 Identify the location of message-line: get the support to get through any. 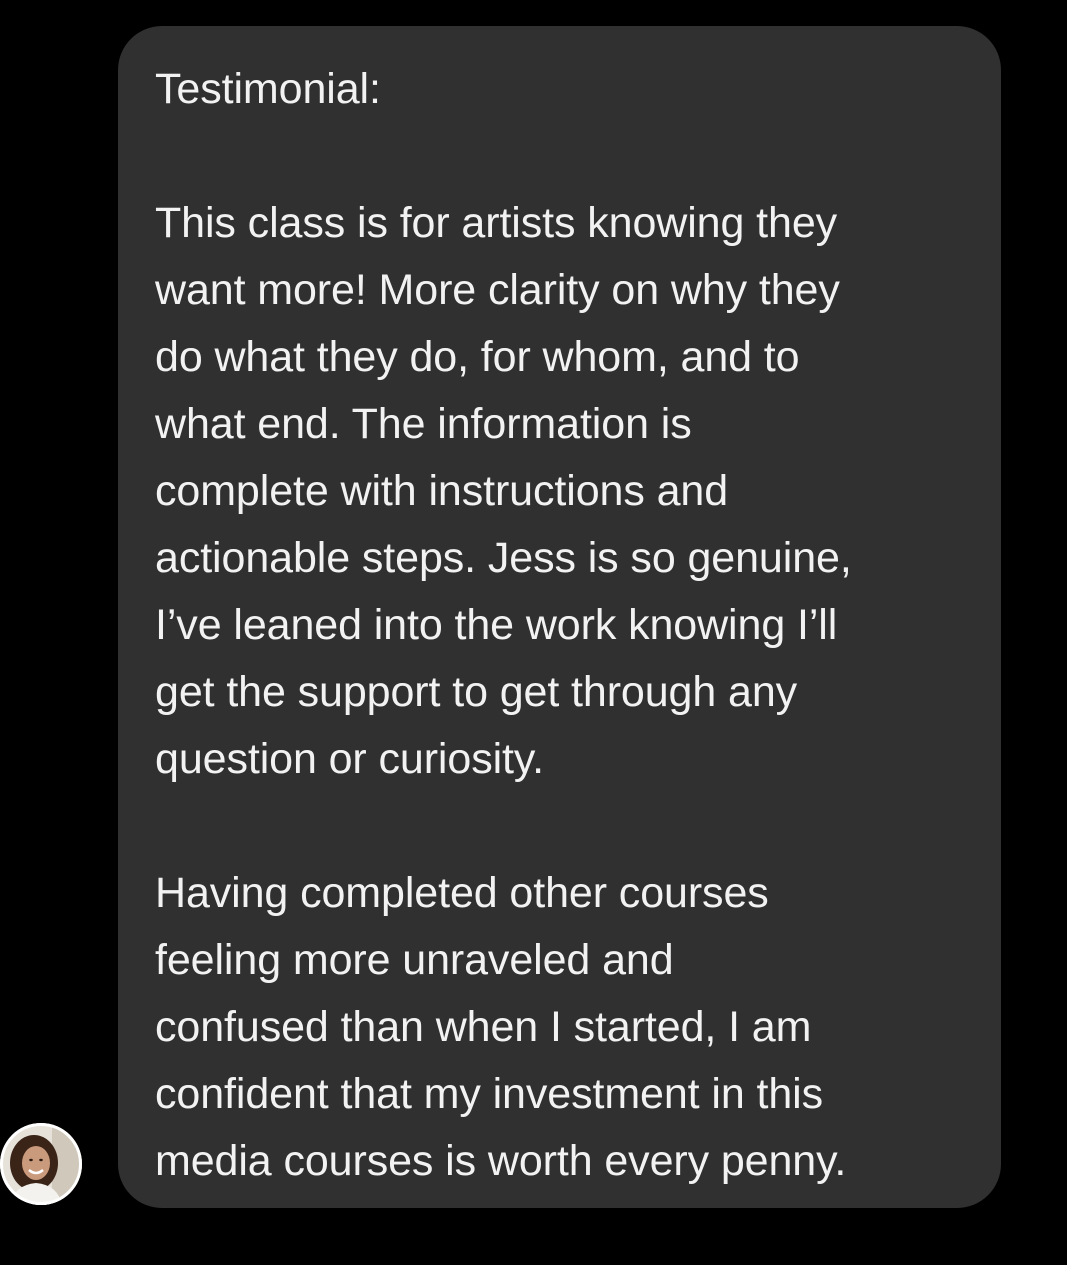
(476, 692).